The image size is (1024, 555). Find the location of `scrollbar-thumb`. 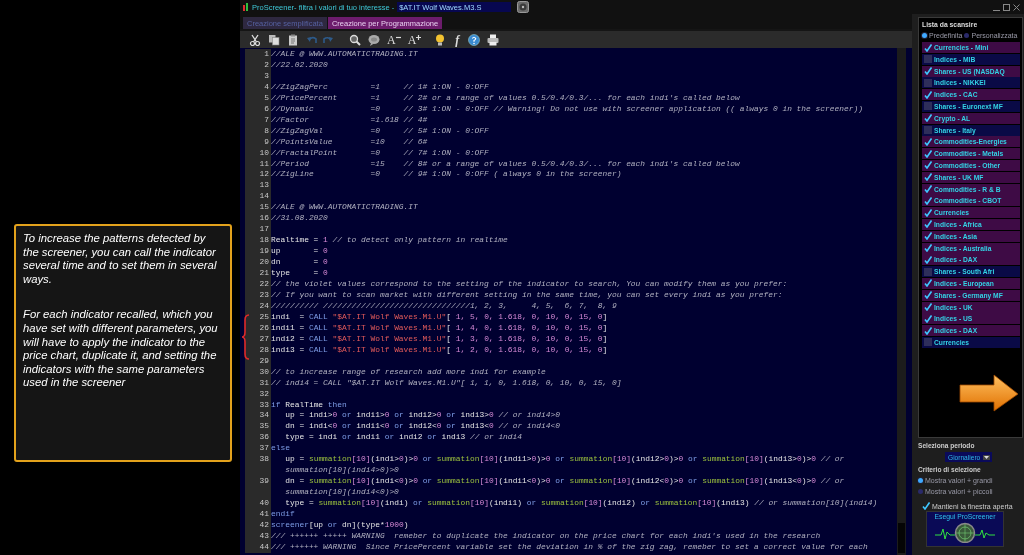

scrollbar-thumb is located at coordinates (901, 538).